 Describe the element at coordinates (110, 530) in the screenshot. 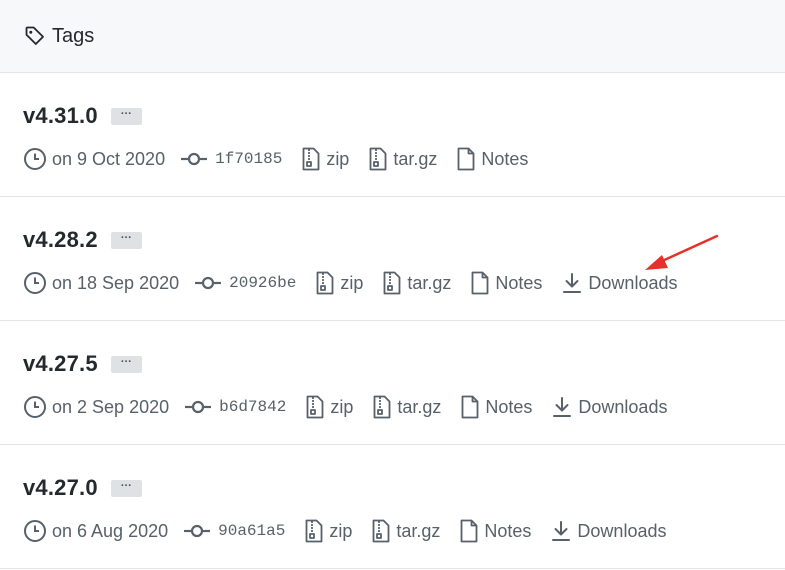

I see `release-date-text: on 6 Aug 2020` at that location.